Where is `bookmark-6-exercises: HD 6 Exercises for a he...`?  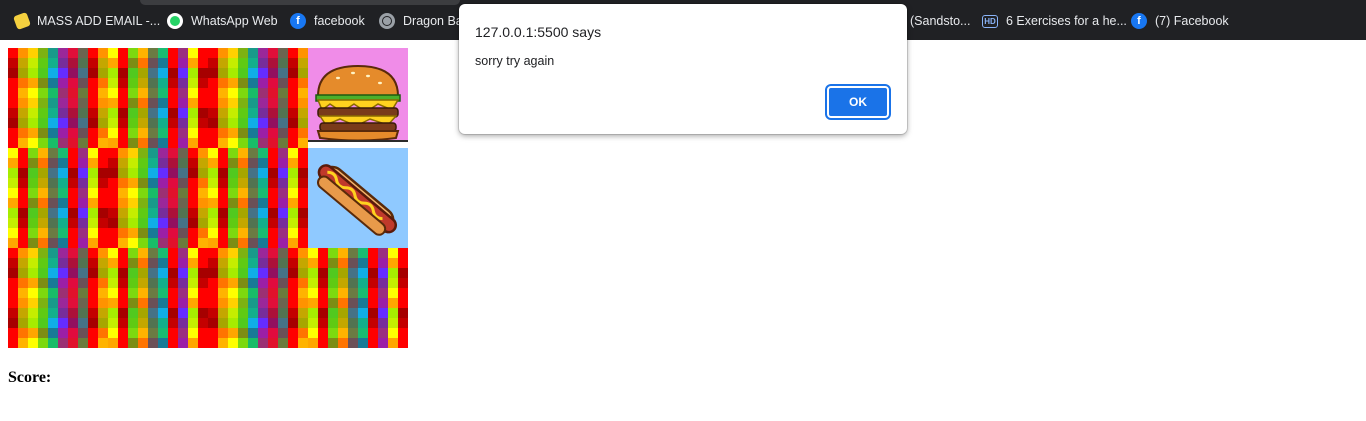 bookmark-6-exercises: HD 6 Exercises for a he... is located at coordinates (1054, 21).